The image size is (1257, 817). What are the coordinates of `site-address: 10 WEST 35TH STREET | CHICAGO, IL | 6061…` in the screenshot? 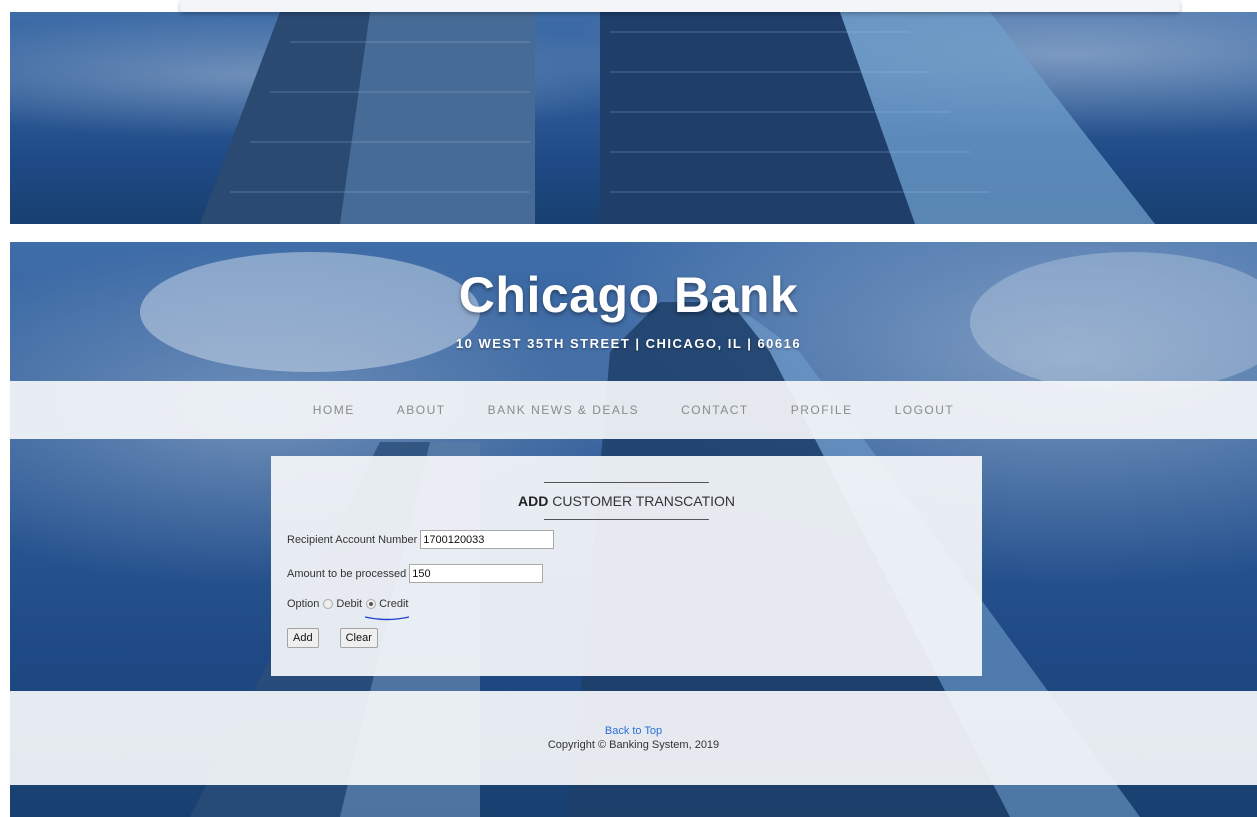 It's located at (628, 343).